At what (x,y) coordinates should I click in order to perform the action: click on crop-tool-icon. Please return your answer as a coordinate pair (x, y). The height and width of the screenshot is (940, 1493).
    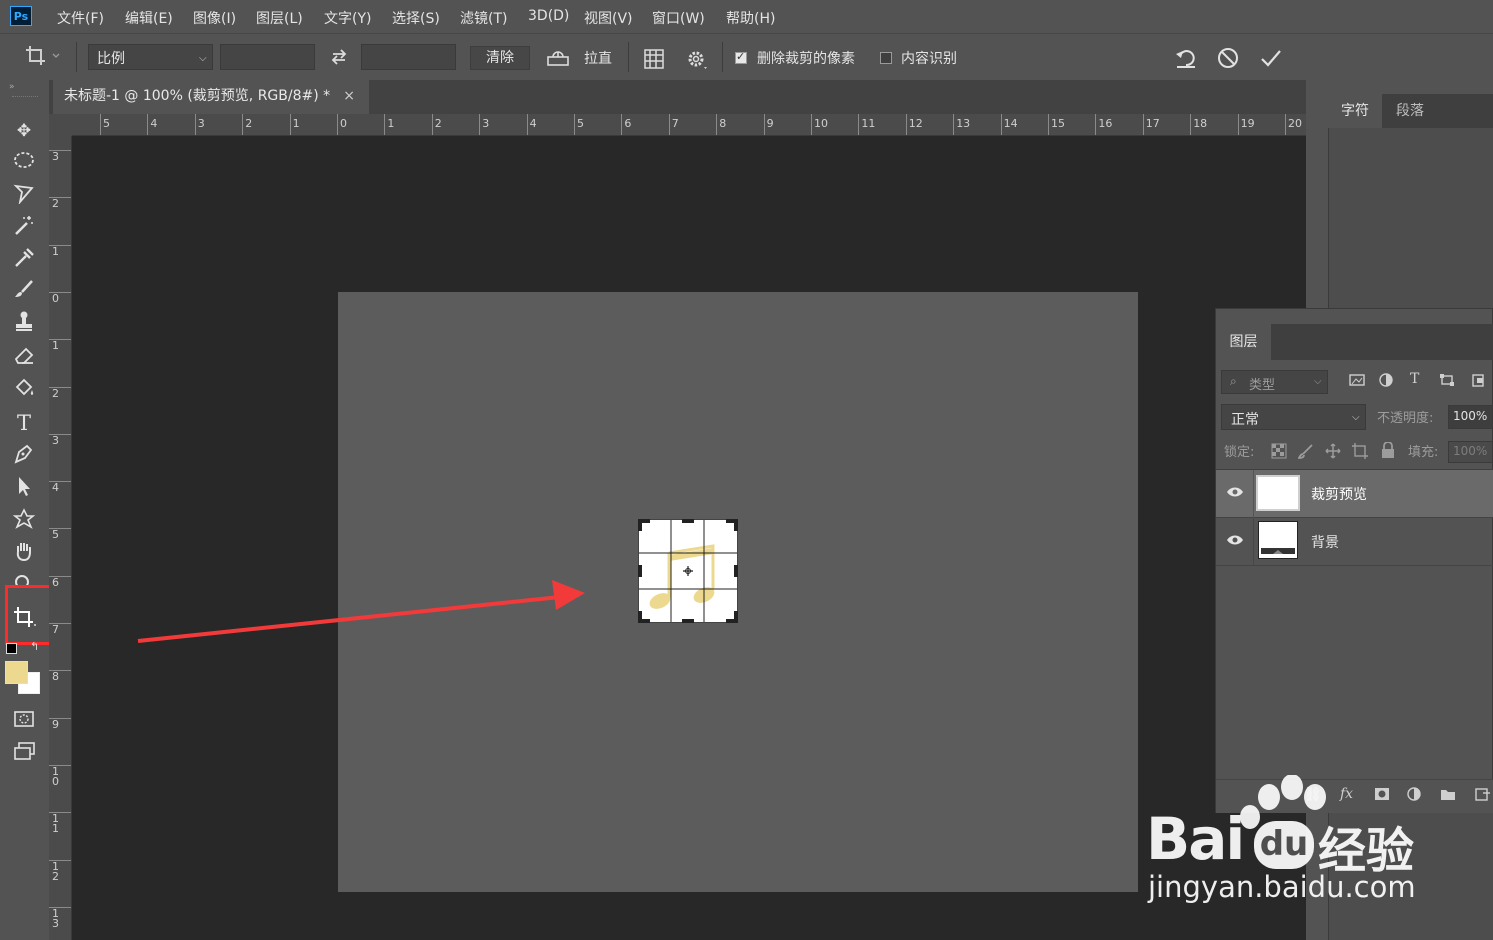
    Looking at the image, I should click on (24, 618).